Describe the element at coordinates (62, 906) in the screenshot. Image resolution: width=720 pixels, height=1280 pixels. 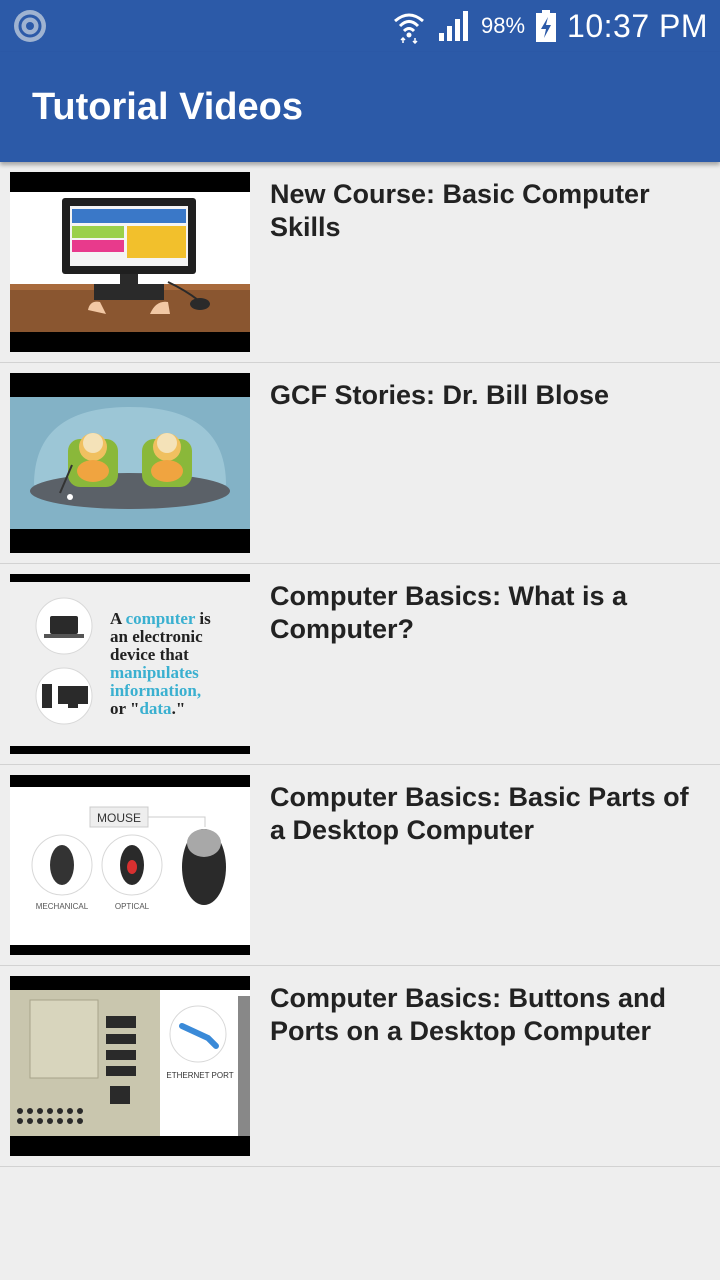
I see `mechanical-label: MECHANICAL` at that location.